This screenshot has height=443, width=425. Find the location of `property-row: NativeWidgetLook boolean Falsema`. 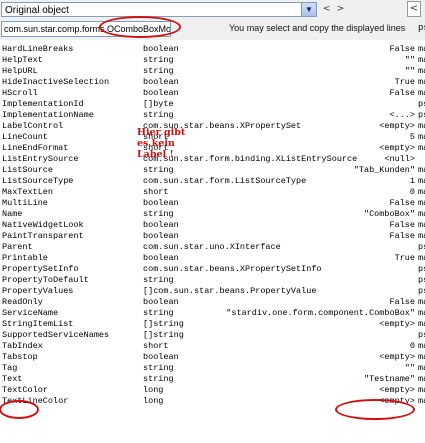

property-row: NativeWidgetLook boolean Falsema is located at coordinates (212, 225).